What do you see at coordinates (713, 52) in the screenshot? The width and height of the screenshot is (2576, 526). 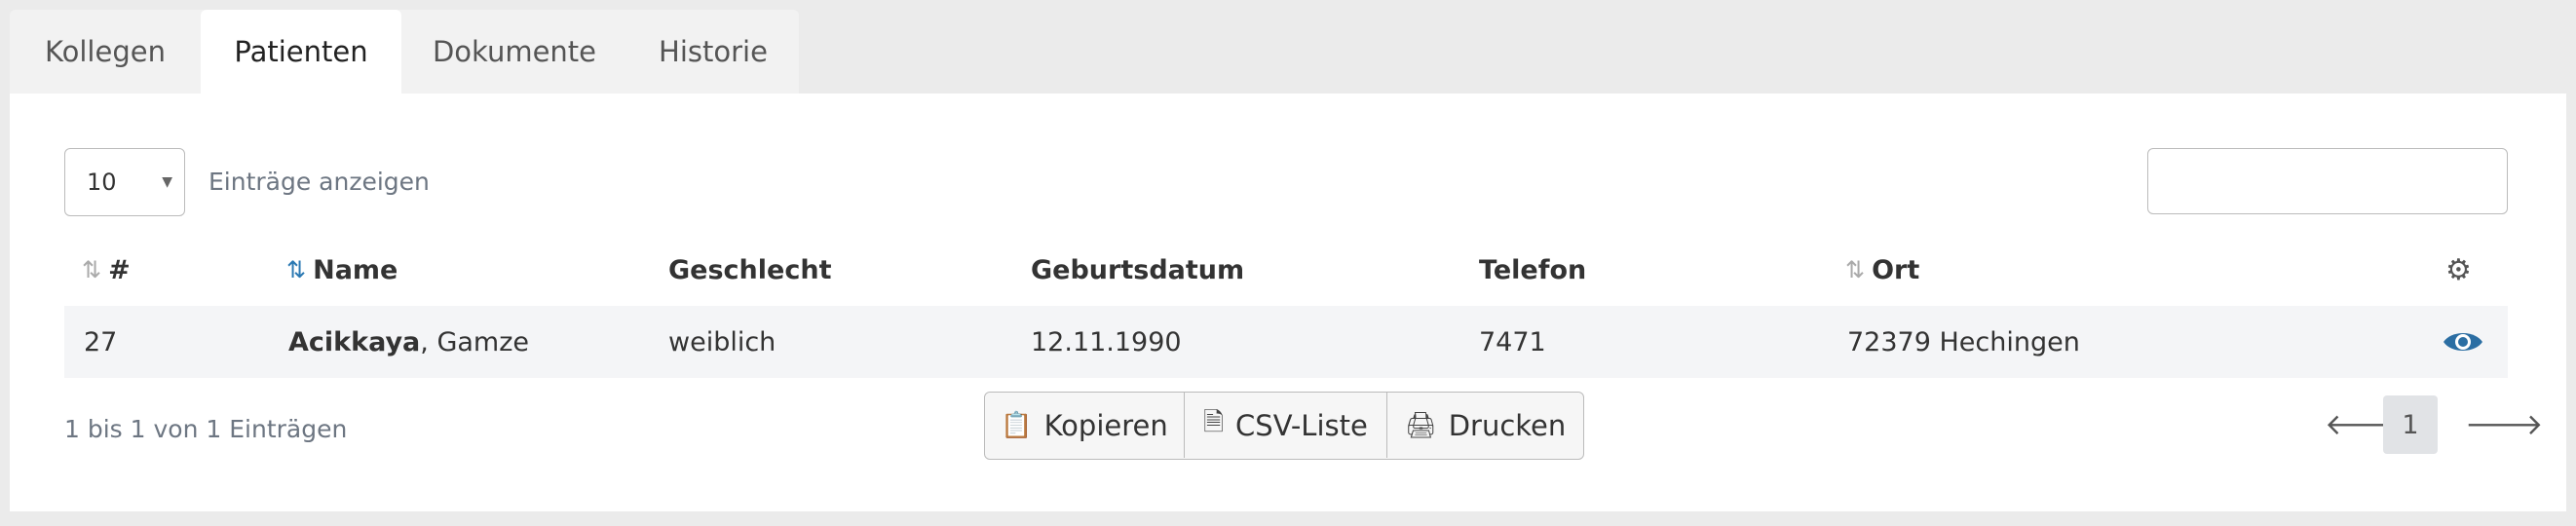 I see `tab-historie: Historie` at bounding box center [713, 52].